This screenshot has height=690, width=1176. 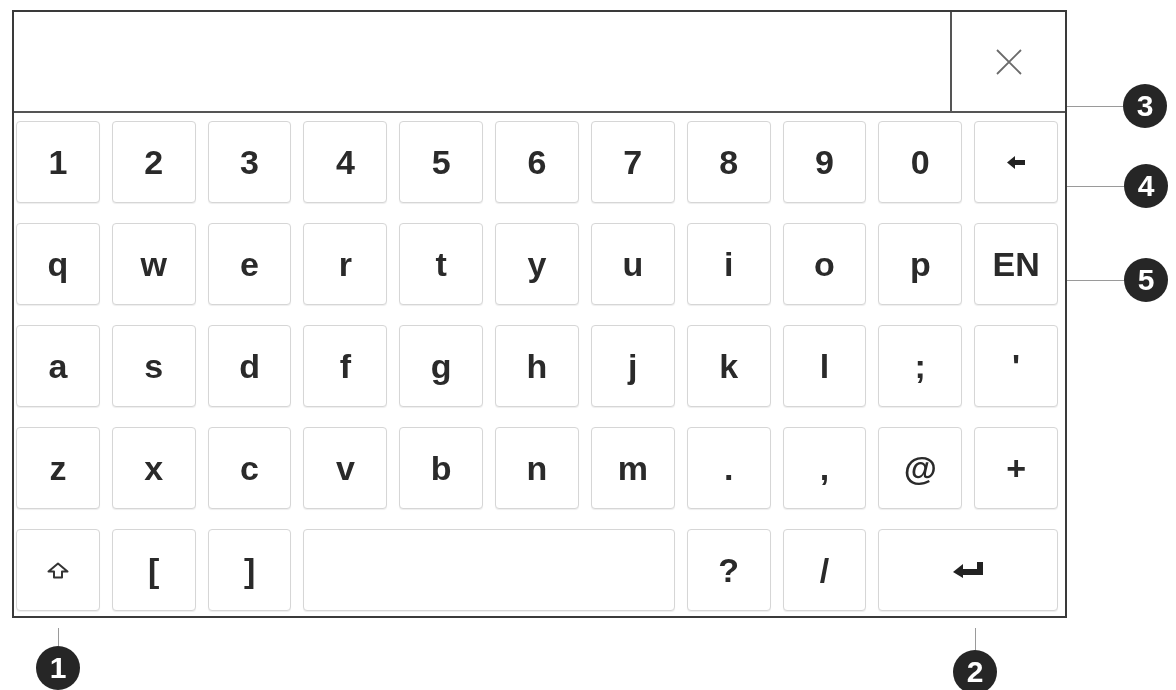 What do you see at coordinates (537, 468) in the screenshot?
I see `keyboard-key: n` at bounding box center [537, 468].